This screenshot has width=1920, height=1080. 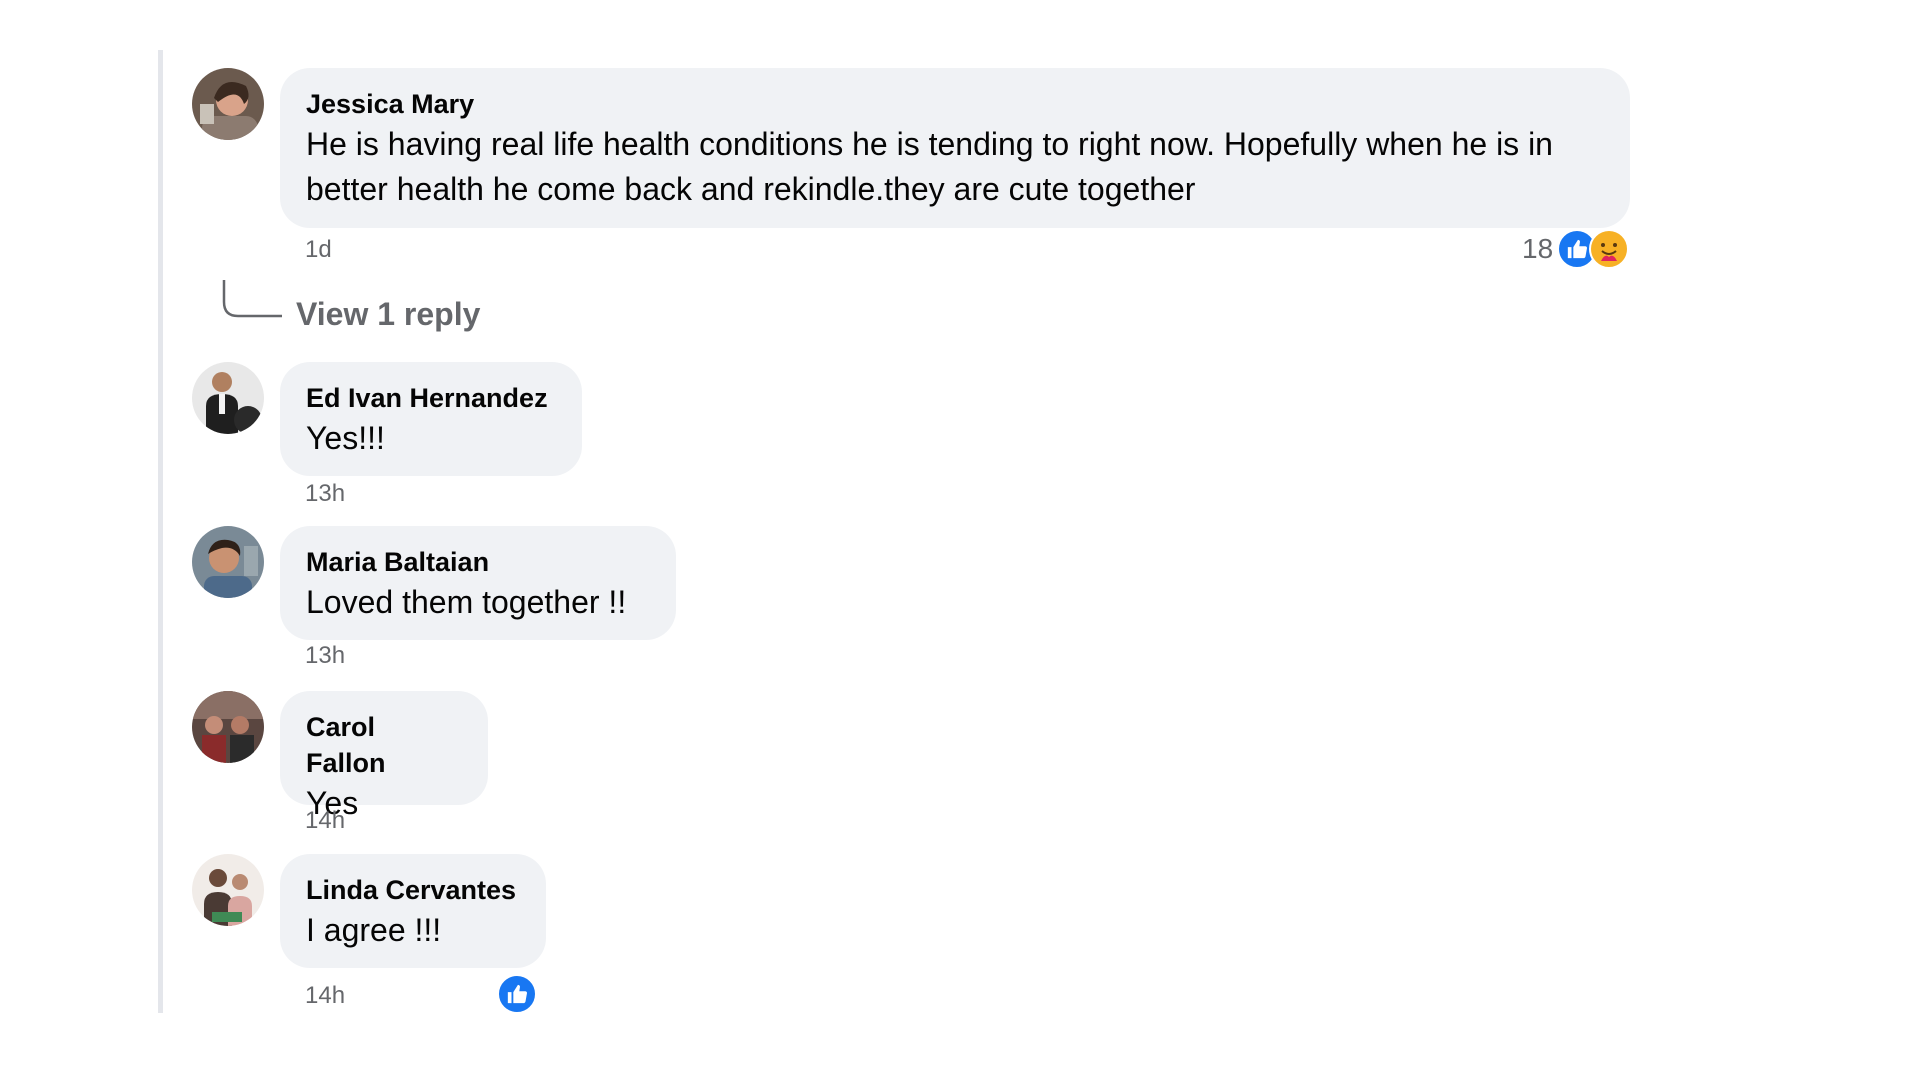 I want to click on reply-connector-icon, so click(x=252, y=299).